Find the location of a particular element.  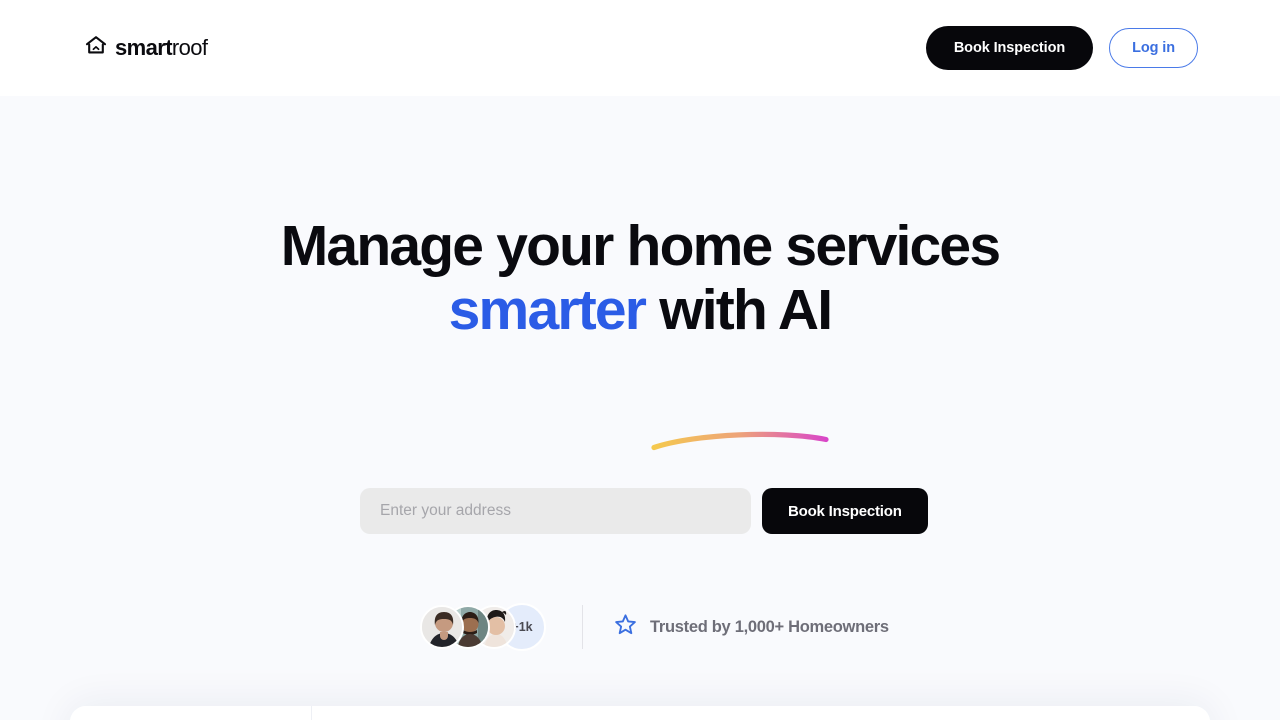

dashboard-preview-card: smartroof is located at coordinates (640, 713).